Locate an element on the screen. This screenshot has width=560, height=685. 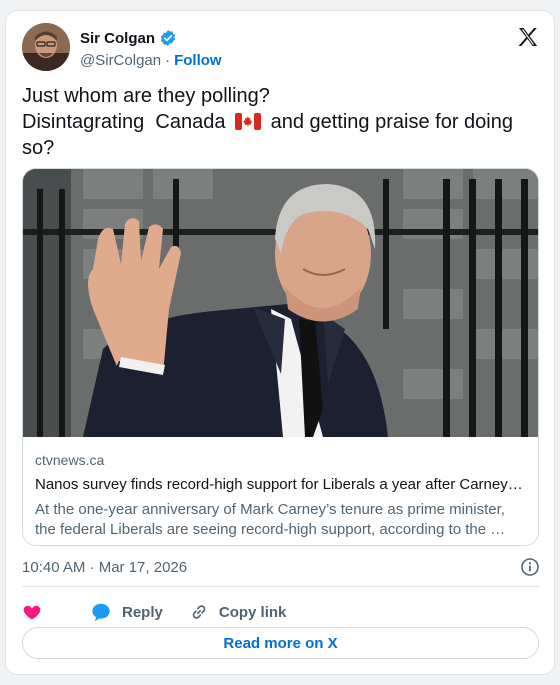
read-more-button: Read more on X is located at coordinates (280, 643).